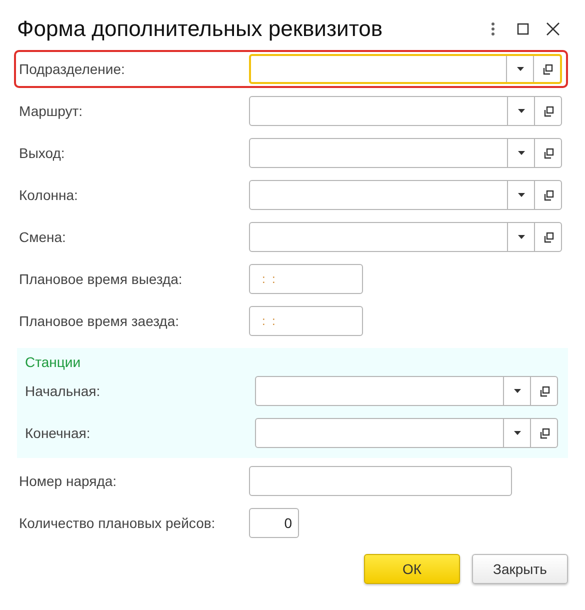 This screenshot has width=585, height=610. Describe the element at coordinates (101, 279) in the screenshot. I see `field-label: Плановое время выезда:` at that location.